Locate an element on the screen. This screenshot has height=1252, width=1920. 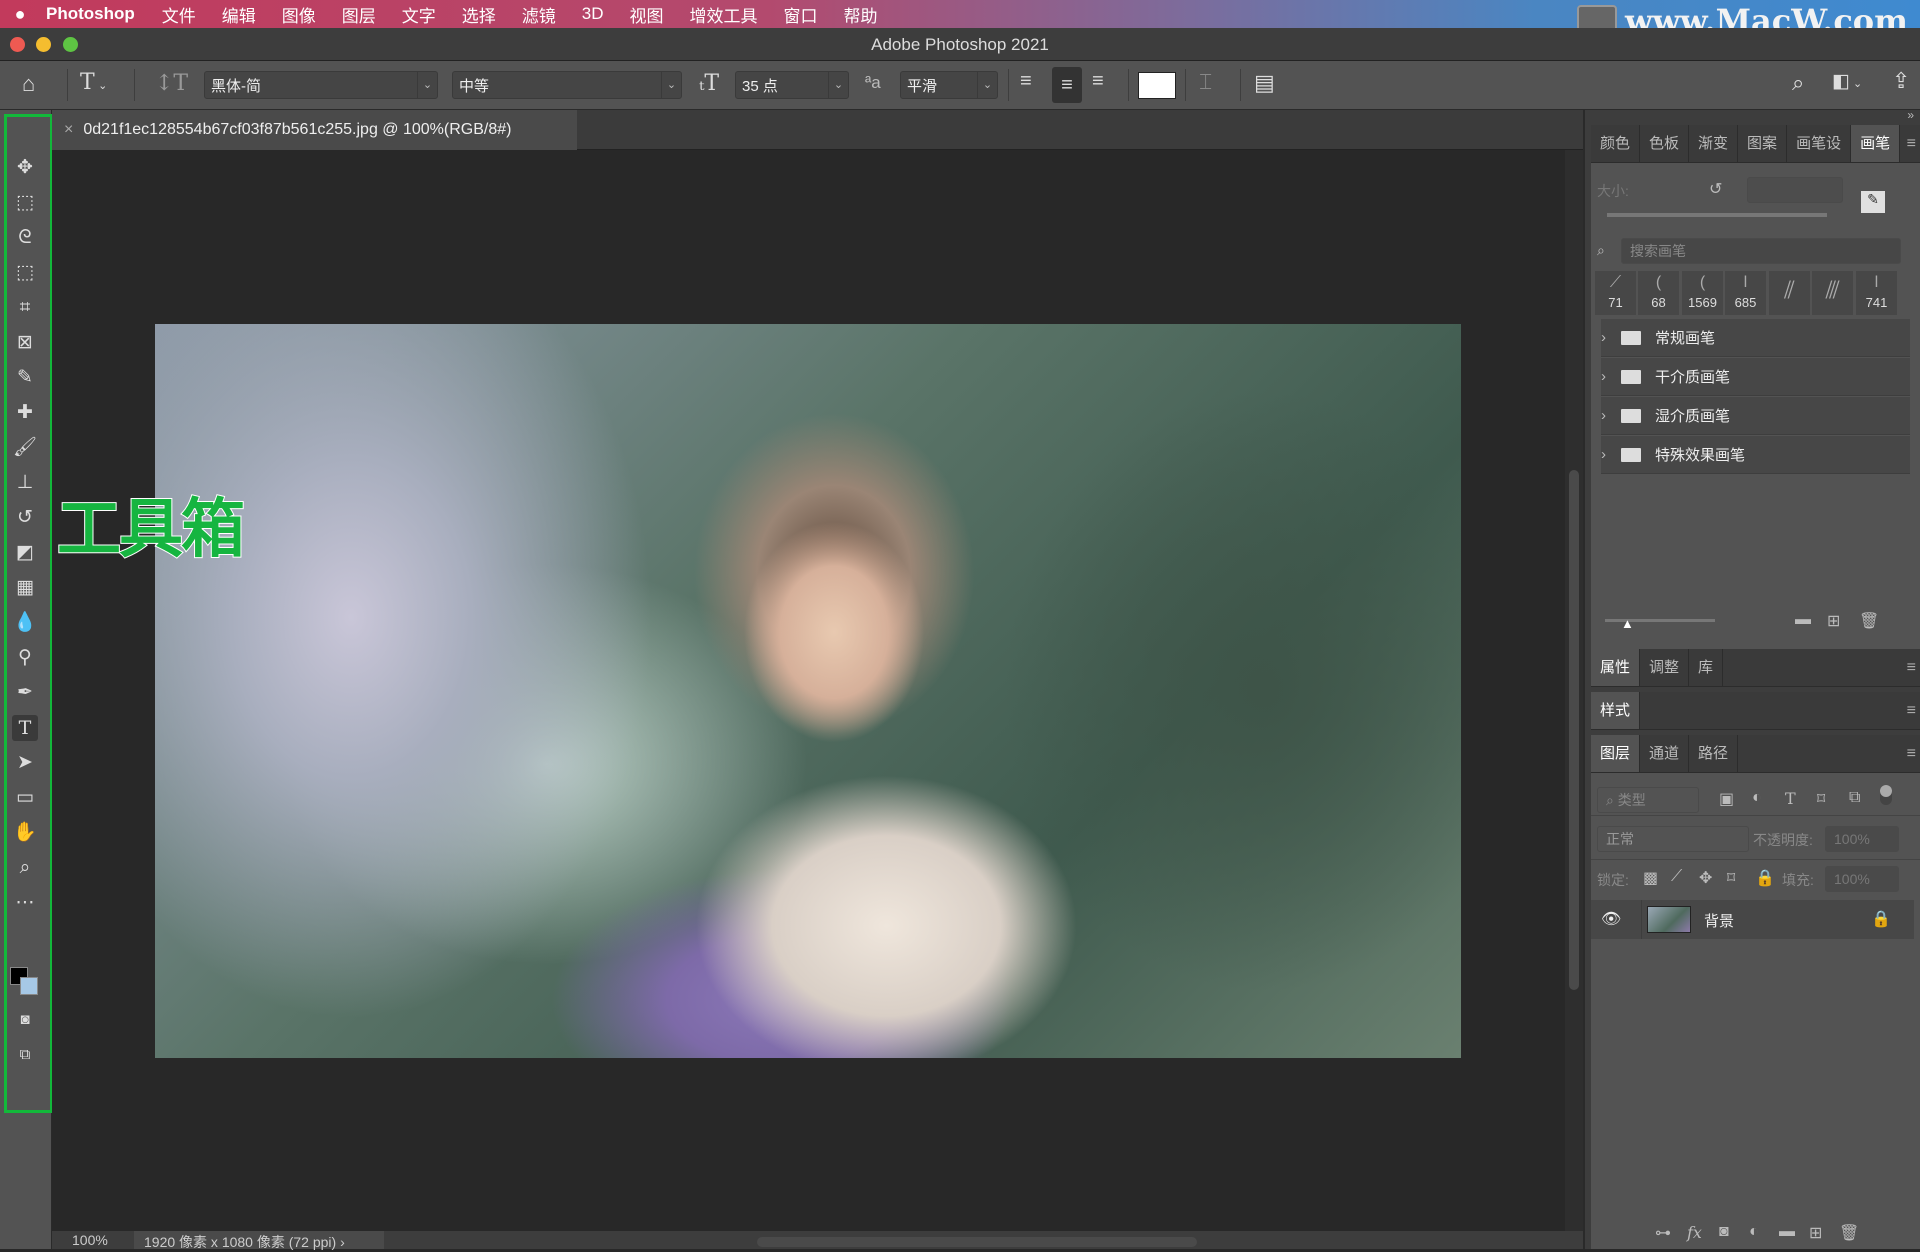
lock-transparent-icon: ▩ is located at coordinates (1650, 878).